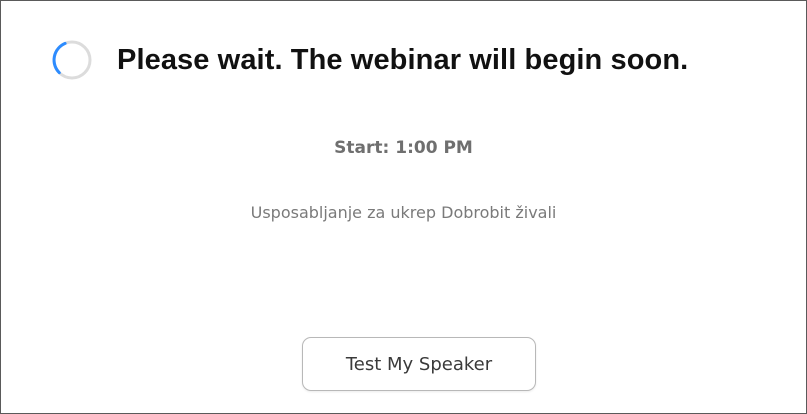  Describe the element at coordinates (403, 212) in the screenshot. I see `webinar-topic: Usposabljanje za ukrep Dobrobit živali` at that location.